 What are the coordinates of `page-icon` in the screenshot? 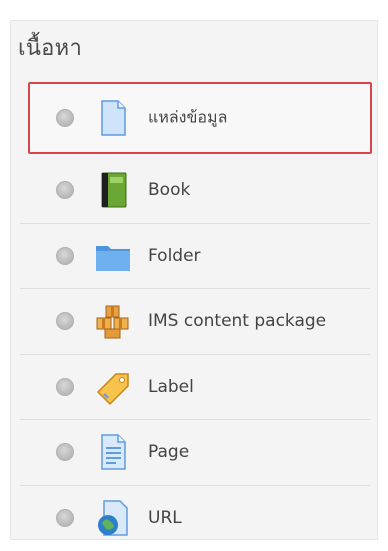 It's located at (113, 452).